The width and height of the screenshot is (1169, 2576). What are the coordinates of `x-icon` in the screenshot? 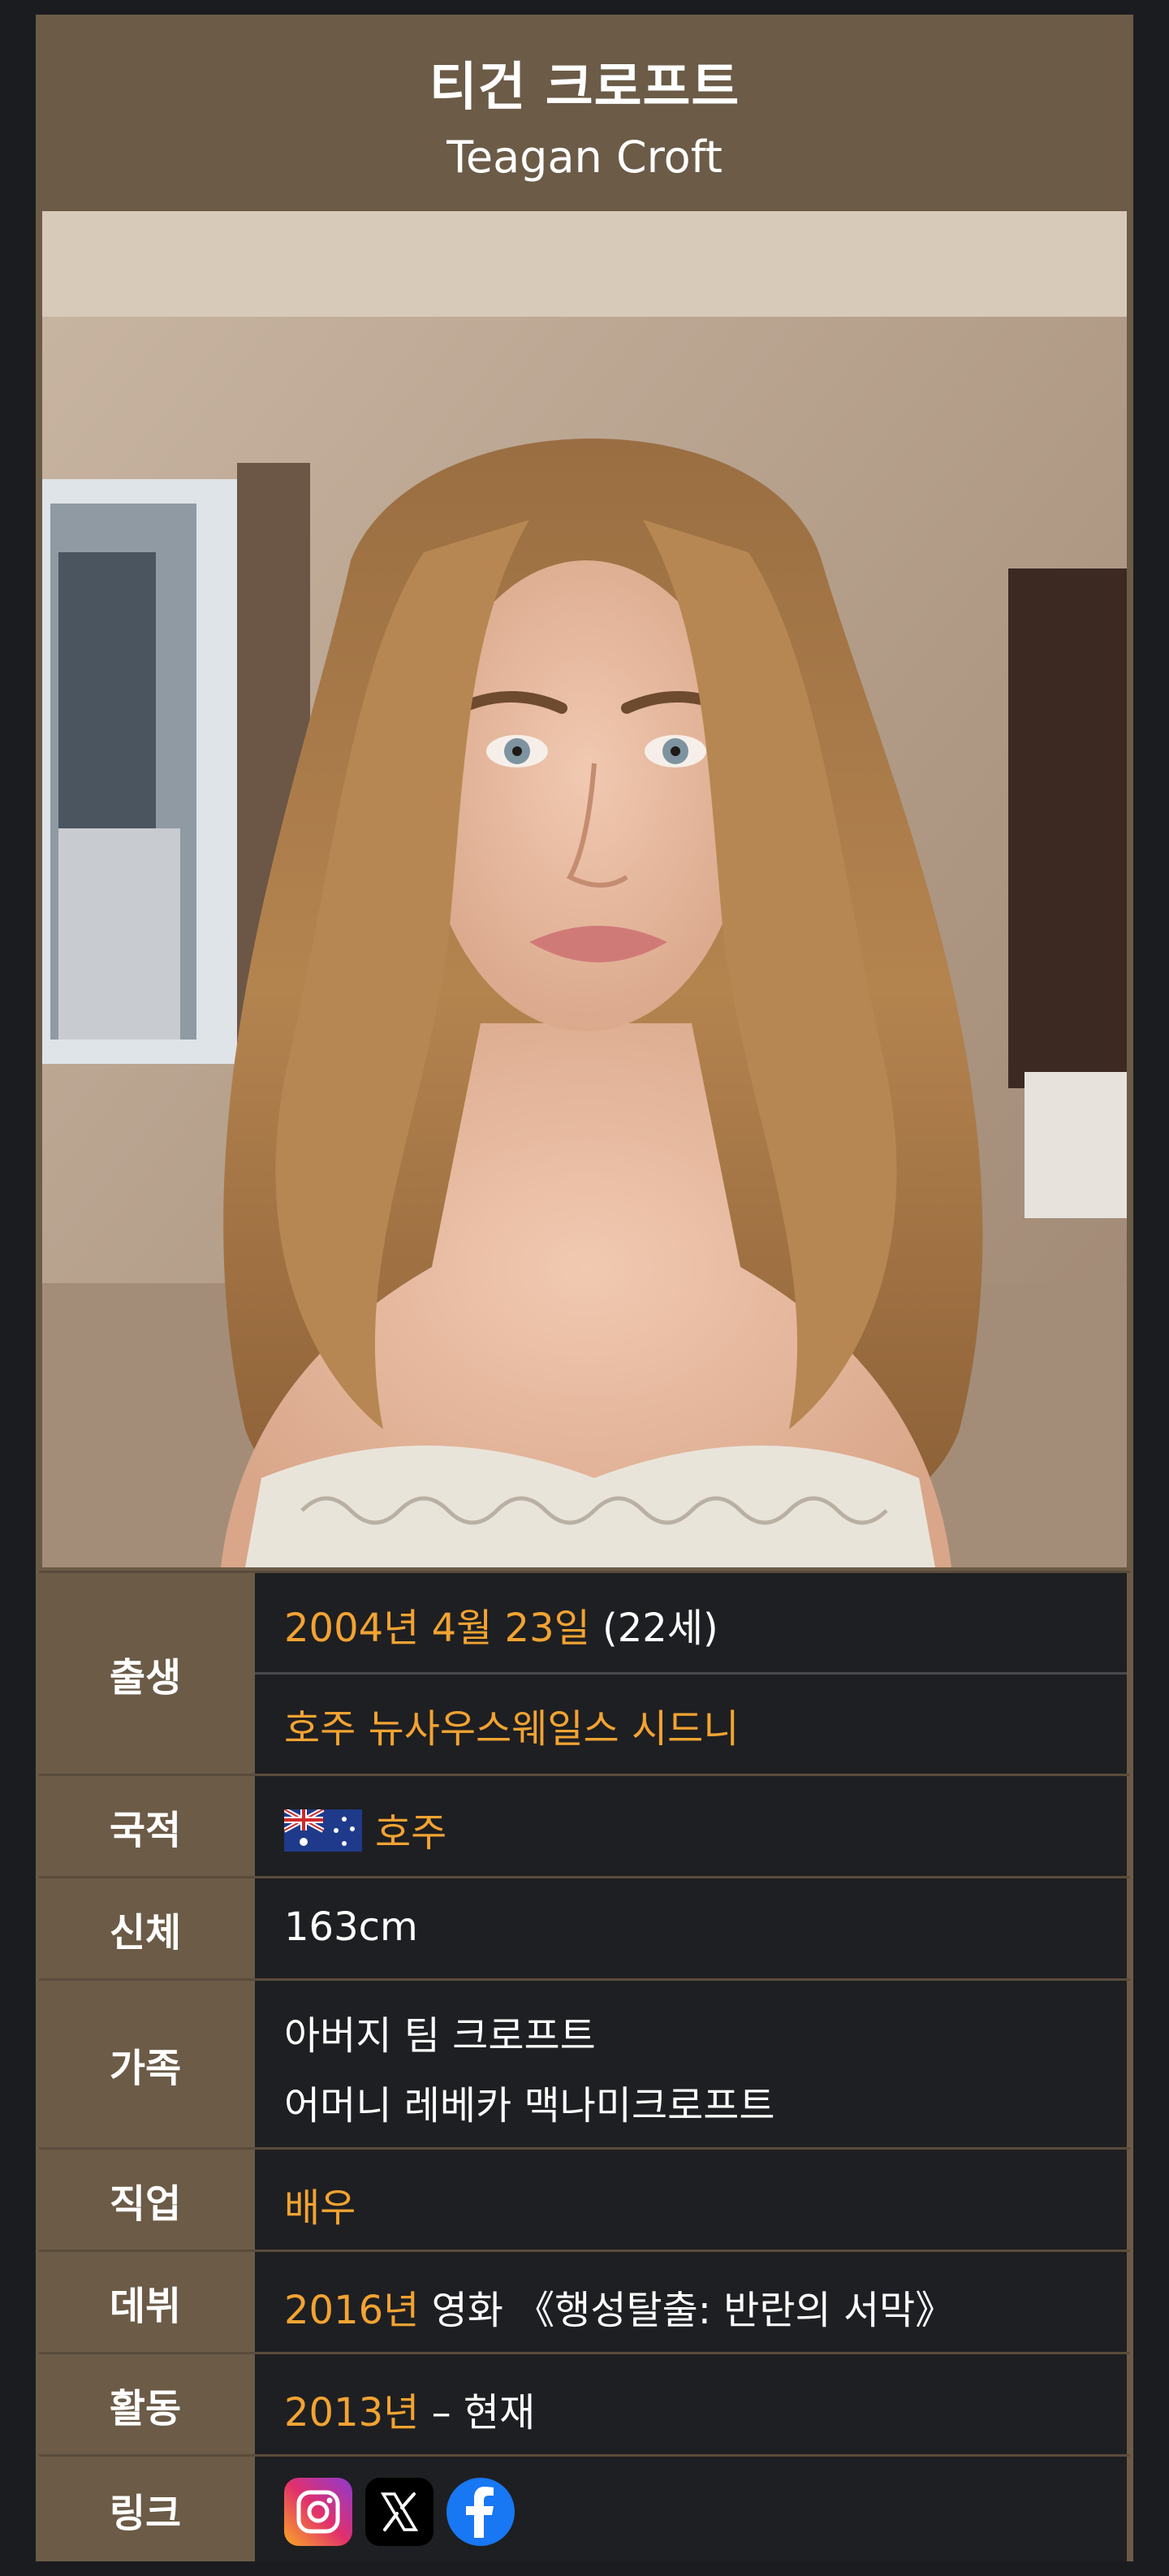 It's located at (399, 2512).